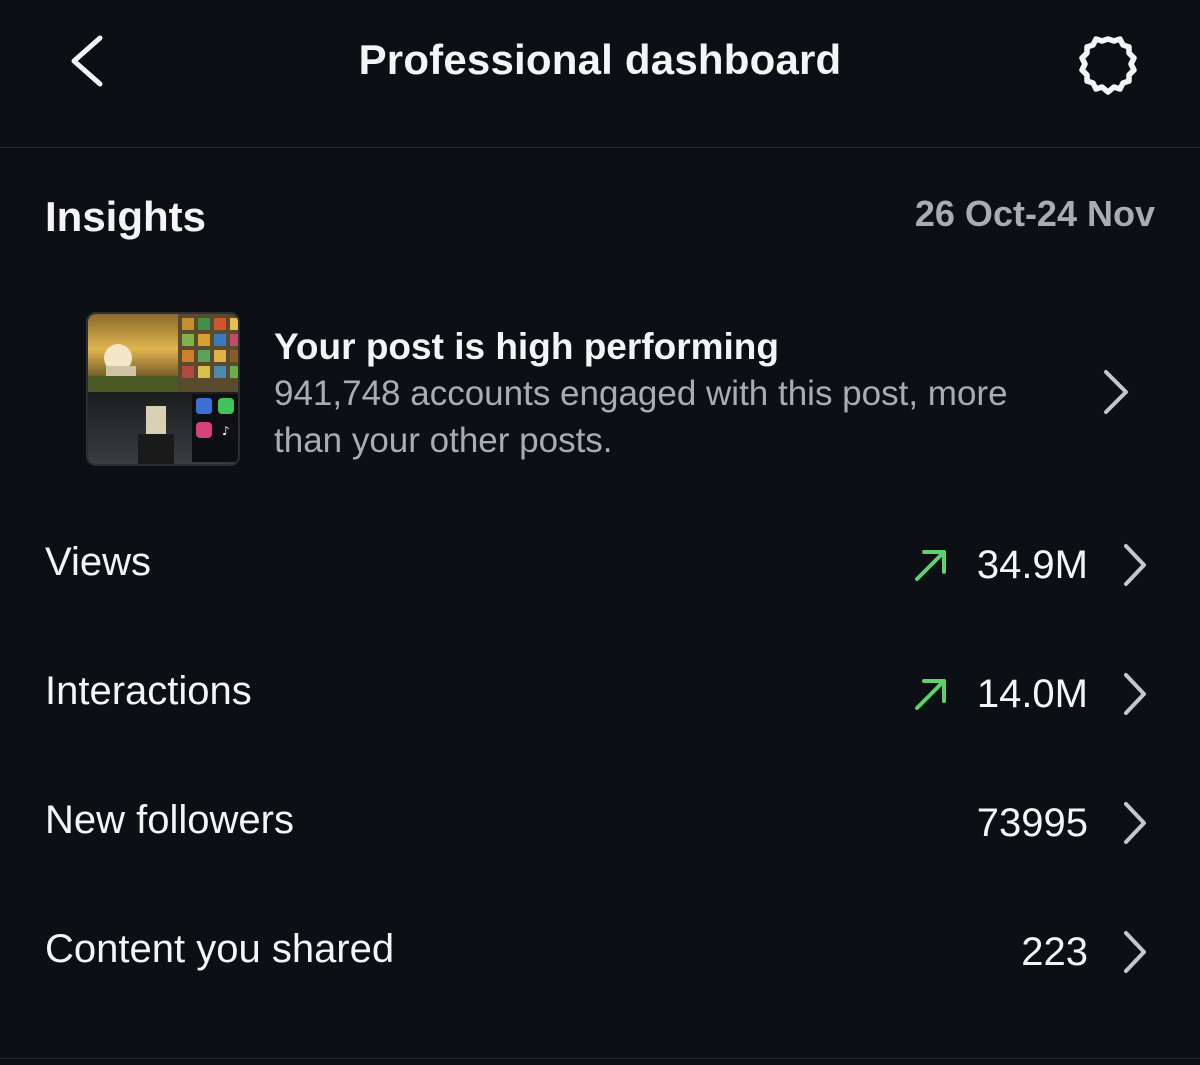 This screenshot has width=1200, height=1065. What do you see at coordinates (600, 952) in the screenshot?
I see `metric-row-content-shared: Content you shared 223` at bounding box center [600, 952].